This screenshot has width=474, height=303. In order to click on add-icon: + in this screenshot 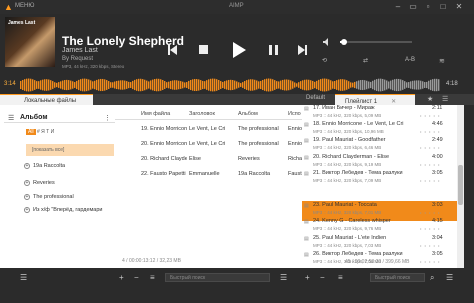, I will do `click(121, 278)`.